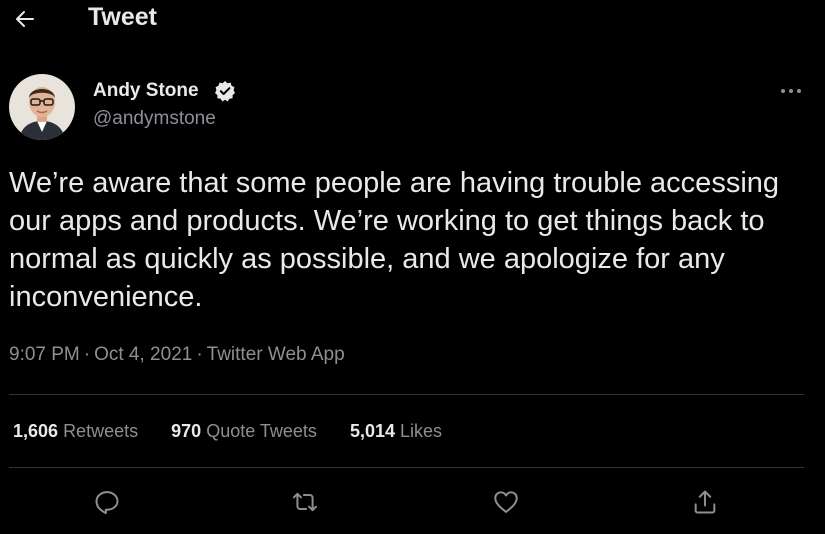  I want to click on reply-icon, so click(107, 503).